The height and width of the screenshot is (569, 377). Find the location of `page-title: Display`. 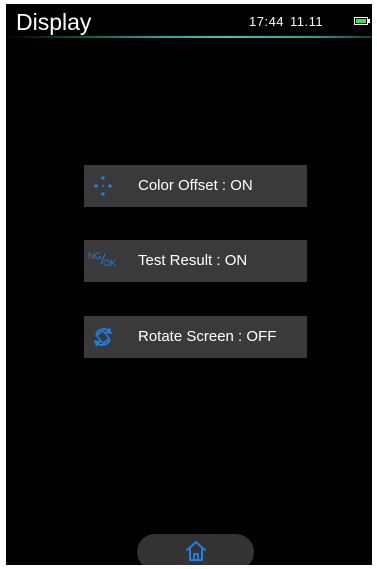

page-title: Display is located at coordinates (54, 22).